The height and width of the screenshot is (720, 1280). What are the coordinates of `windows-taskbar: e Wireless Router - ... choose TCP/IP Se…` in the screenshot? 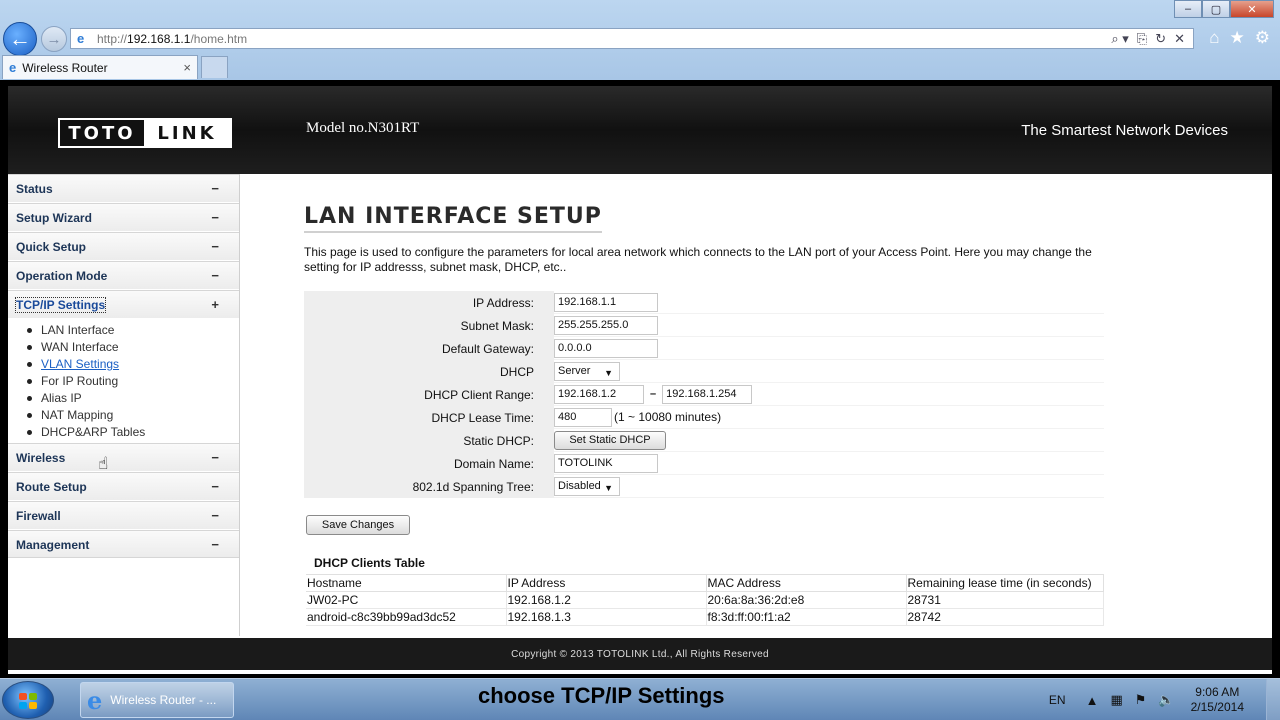 It's located at (640, 699).